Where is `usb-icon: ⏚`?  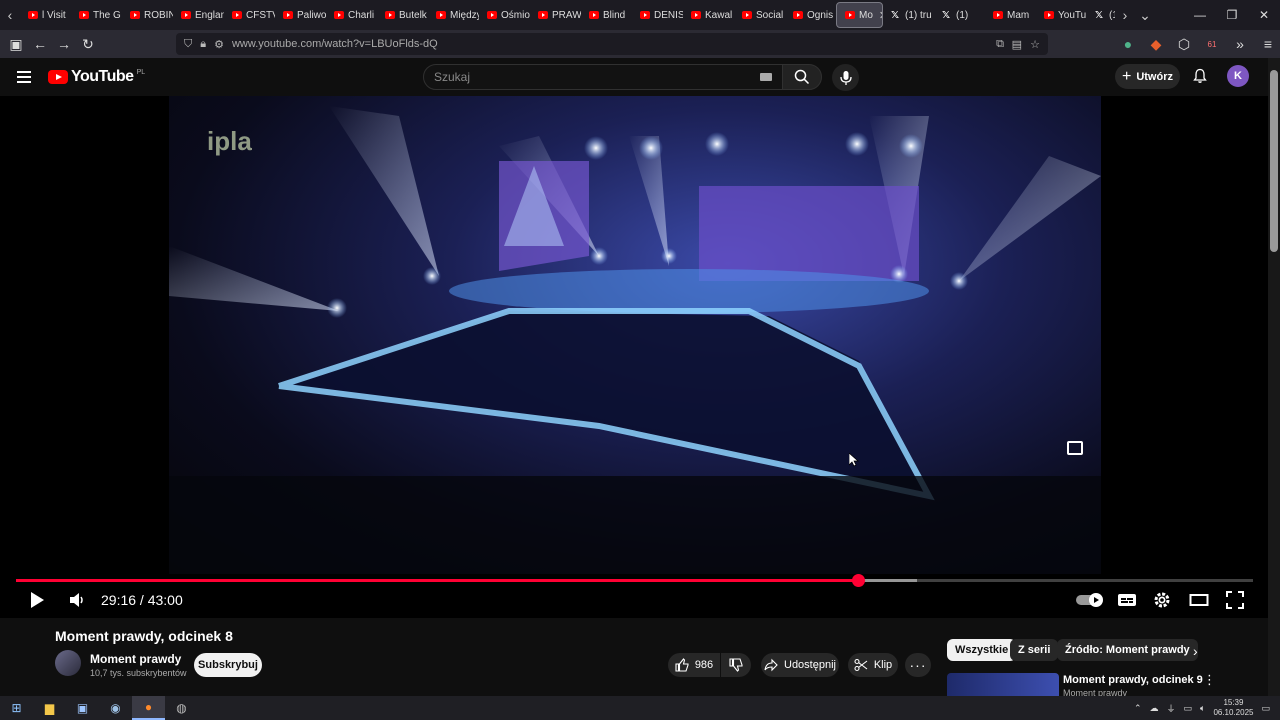 usb-icon: ⏚ is located at coordinates (1171, 708).